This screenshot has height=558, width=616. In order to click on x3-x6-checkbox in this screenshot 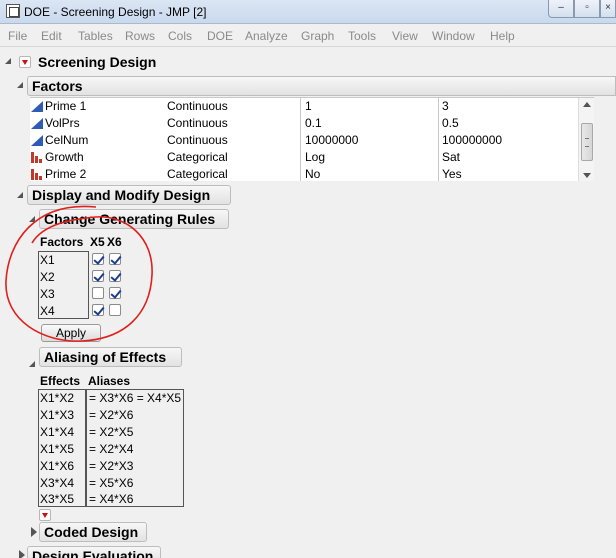, I will do `click(115, 293)`.